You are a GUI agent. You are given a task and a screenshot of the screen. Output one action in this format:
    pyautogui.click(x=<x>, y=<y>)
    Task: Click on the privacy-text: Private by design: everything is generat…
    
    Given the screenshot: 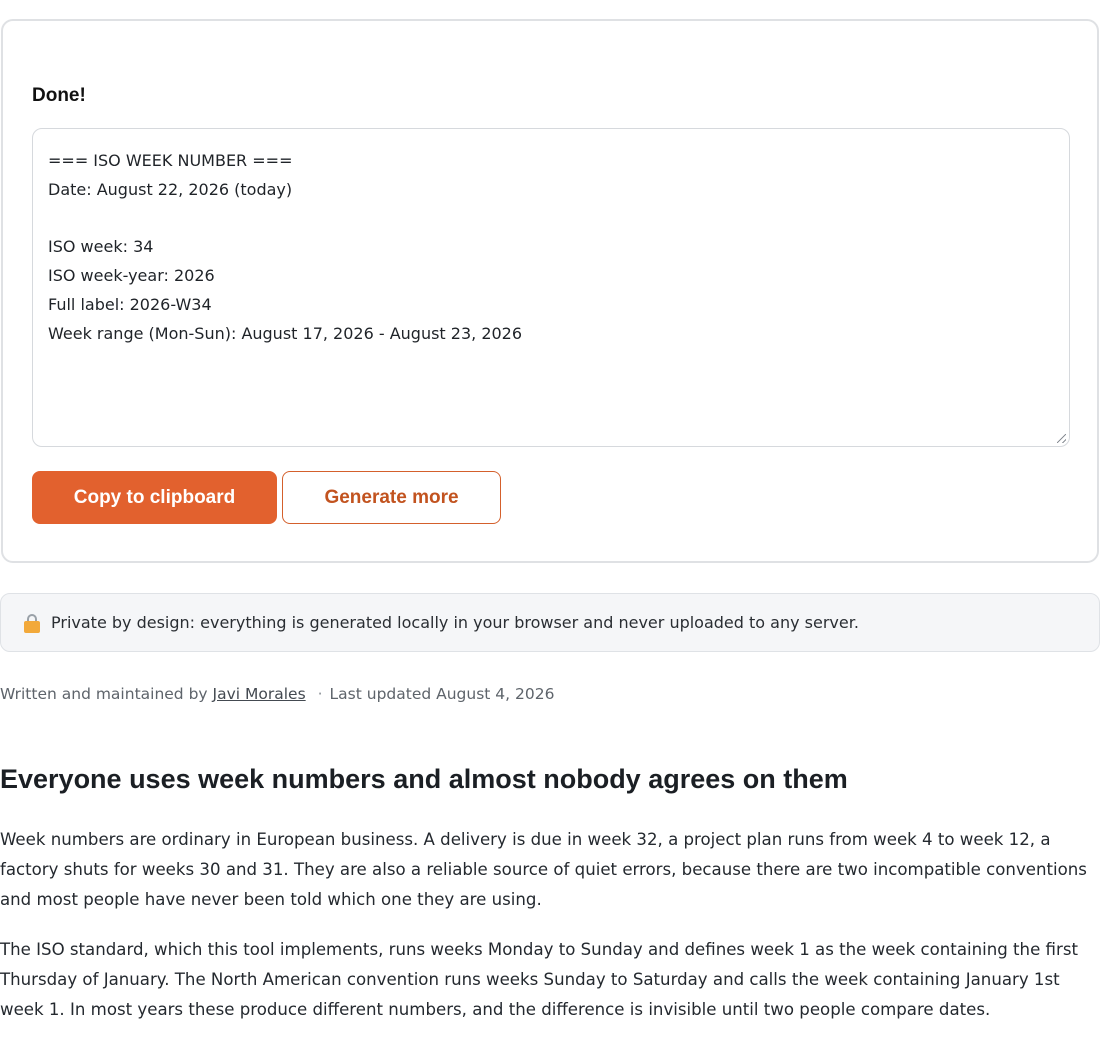 What is the action you would take?
    pyautogui.click(x=455, y=622)
    